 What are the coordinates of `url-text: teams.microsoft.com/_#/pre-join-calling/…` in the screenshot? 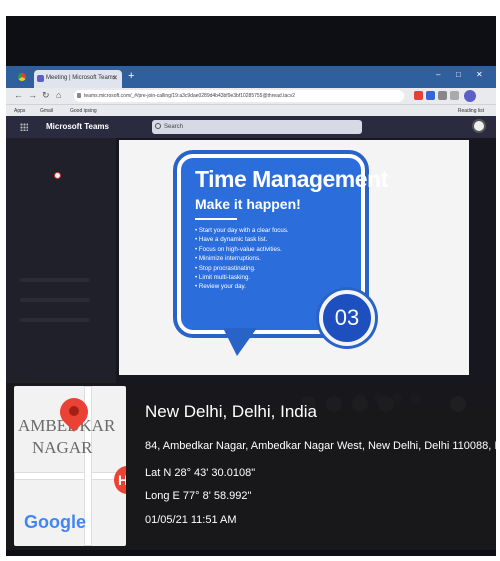 It's located at (190, 96).